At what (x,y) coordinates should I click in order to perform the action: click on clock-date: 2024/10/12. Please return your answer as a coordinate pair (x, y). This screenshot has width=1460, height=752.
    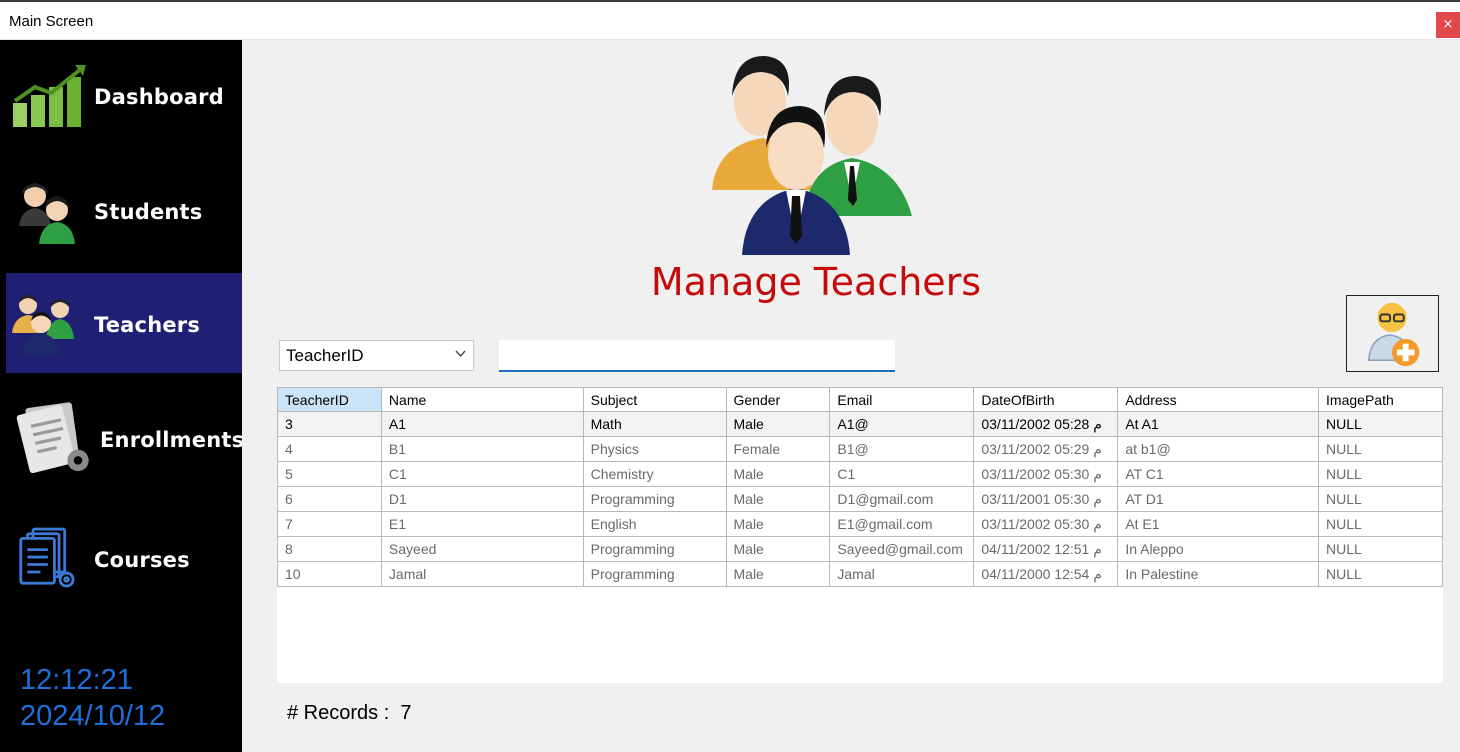
    Looking at the image, I should click on (93, 716).